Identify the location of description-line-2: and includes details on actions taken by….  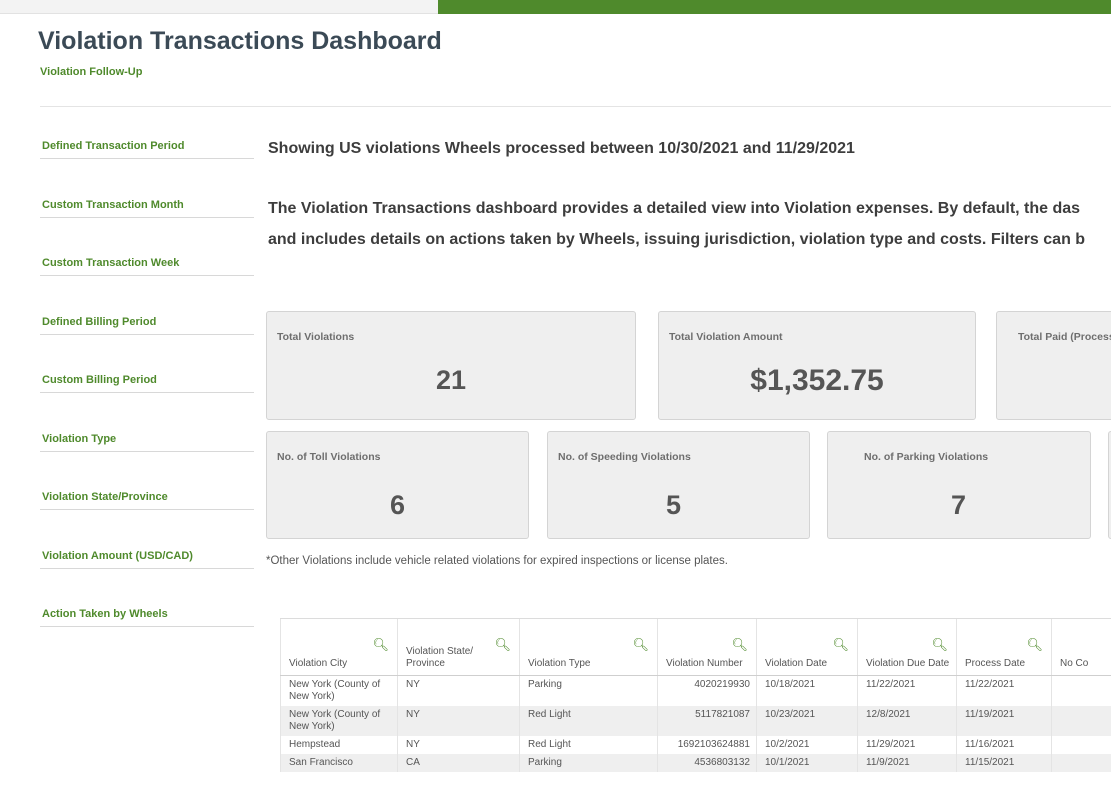
(677, 239).